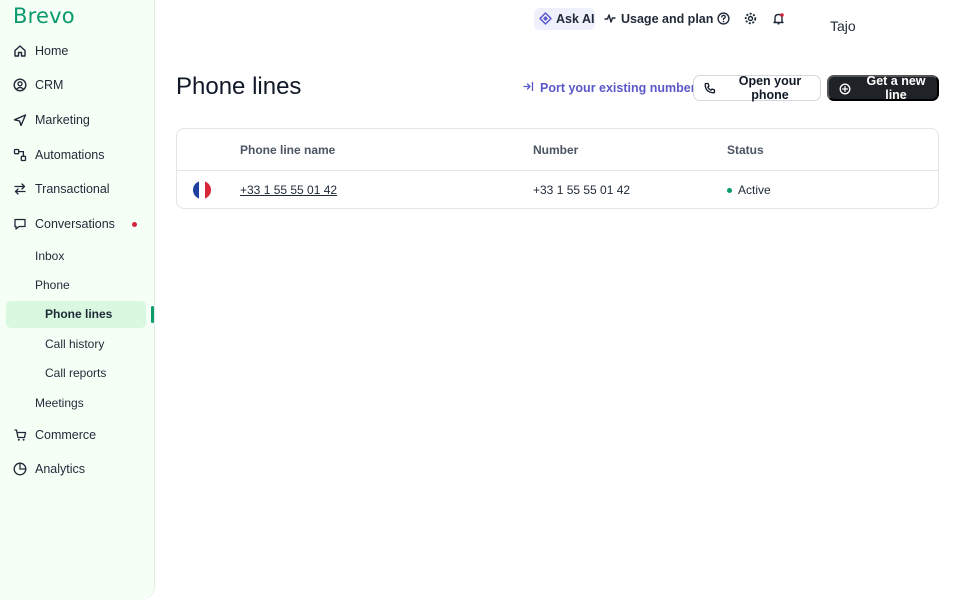 This screenshot has height=600, width=960. Describe the element at coordinates (20, 155) in the screenshot. I see `automation-icon` at that location.